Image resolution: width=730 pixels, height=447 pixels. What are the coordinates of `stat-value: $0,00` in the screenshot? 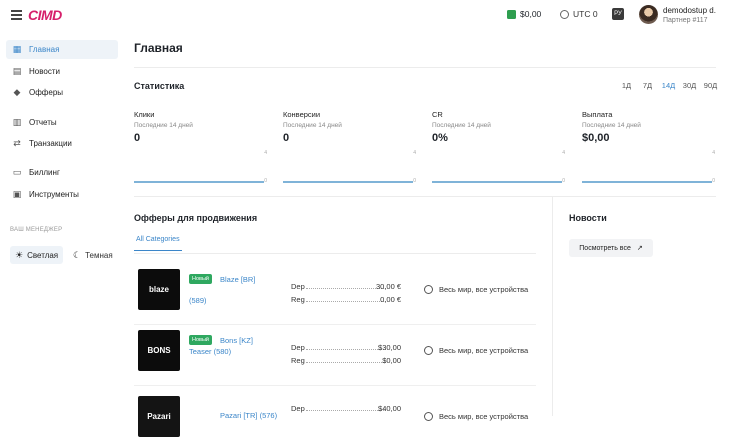 It's located at (596, 138).